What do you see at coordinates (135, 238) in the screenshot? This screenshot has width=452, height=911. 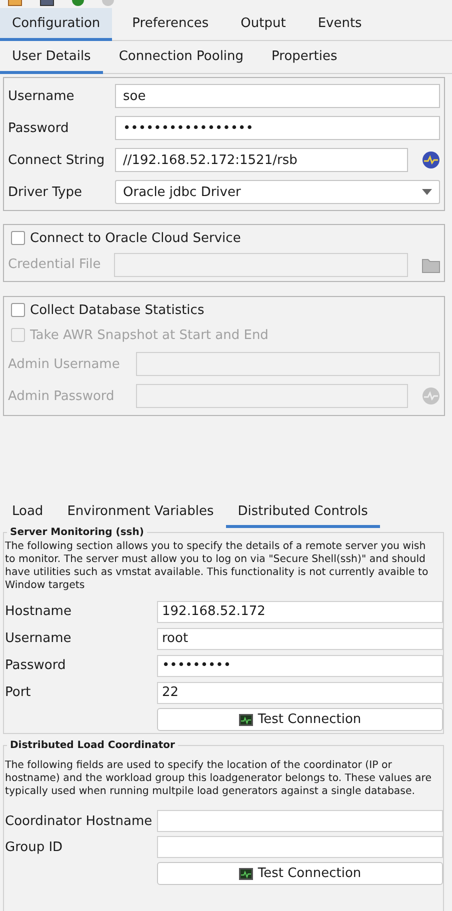 I see `checkbox-label: Connect to Oracle Cloud Service` at bounding box center [135, 238].